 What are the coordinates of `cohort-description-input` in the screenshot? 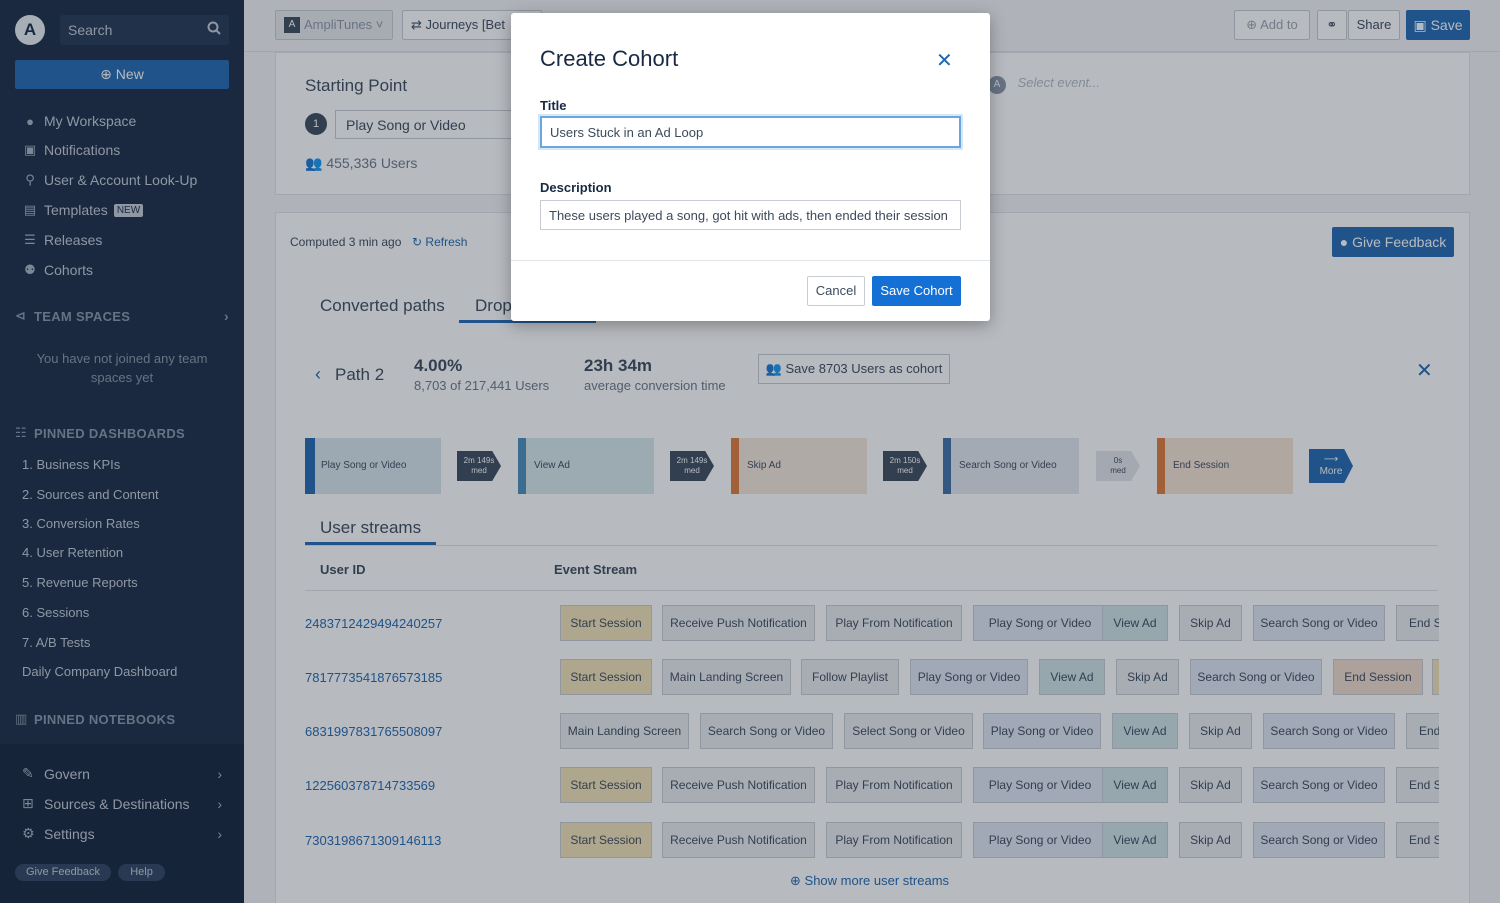 It's located at (750, 215).